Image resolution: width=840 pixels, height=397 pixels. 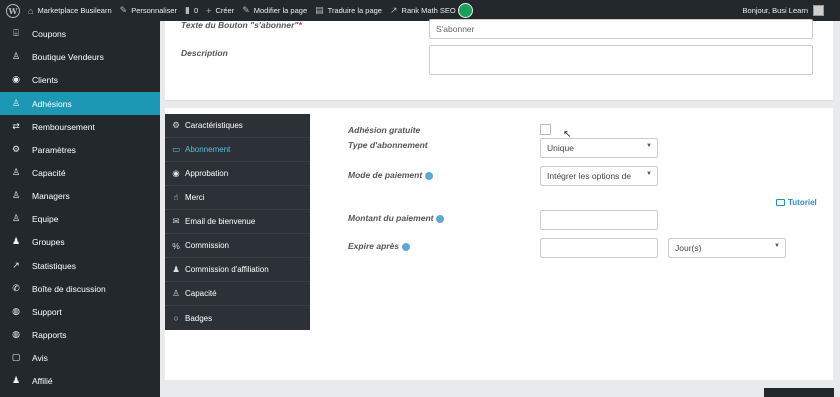 What do you see at coordinates (727, 248) in the screenshot?
I see `expires-unit-select: Jour(s) ▼` at bounding box center [727, 248].